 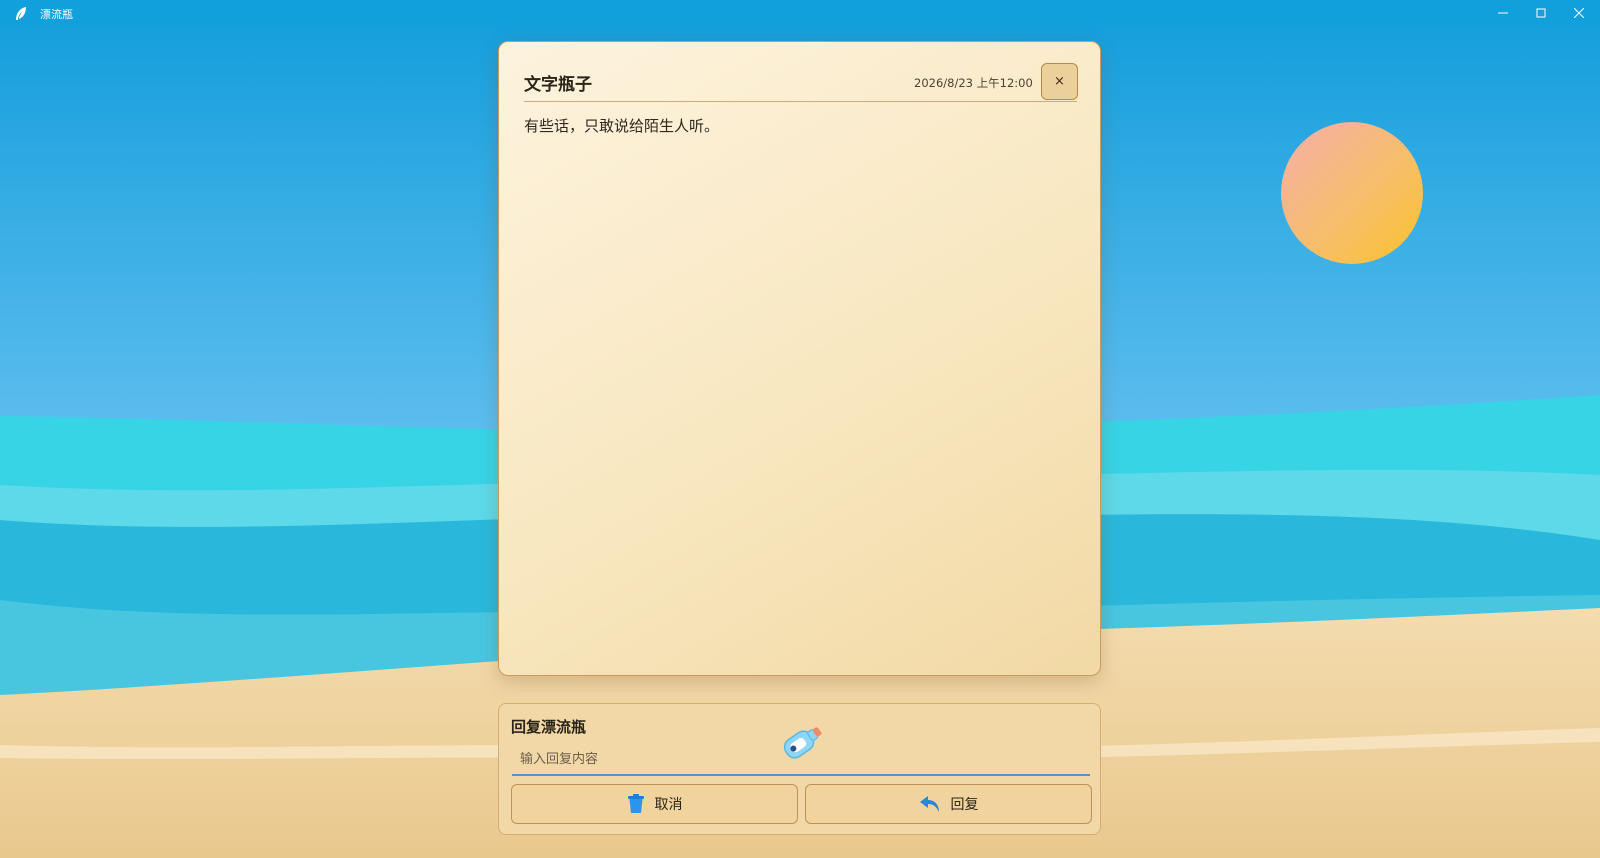 I want to click on reply-button: 回复, so click(x=948, y=804).